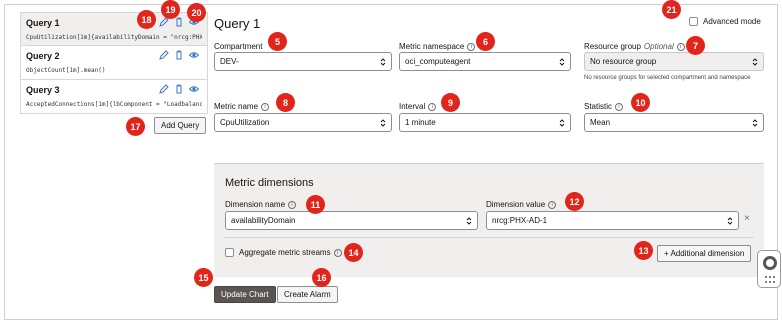 The image size is (782, 325). What do you see at coordinates (643, 250) in the screenshot?
I see `annotation-badge-13: 13` at bounding box center [643, 250].